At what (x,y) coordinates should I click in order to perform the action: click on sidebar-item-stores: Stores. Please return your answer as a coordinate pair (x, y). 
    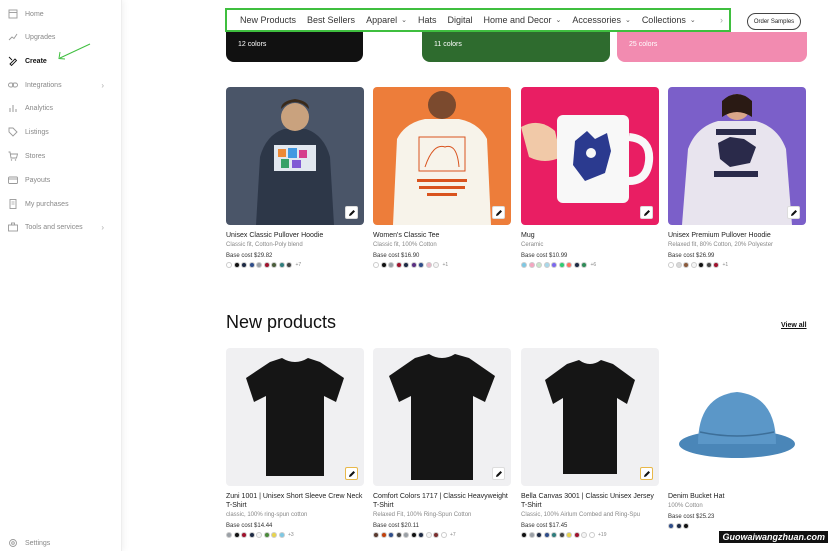
    Looking at the image, I should click on (61, 156).